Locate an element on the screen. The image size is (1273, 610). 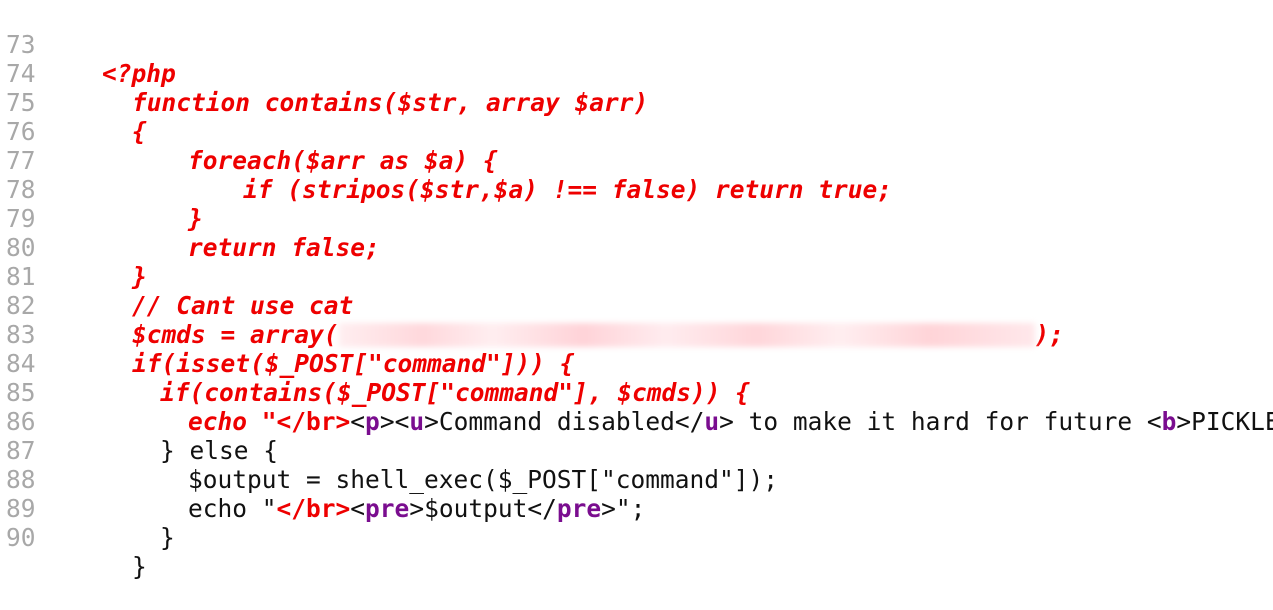
if-isset-statement: if(isset($_POST["command"])) { is located at coordinates (353, 363).